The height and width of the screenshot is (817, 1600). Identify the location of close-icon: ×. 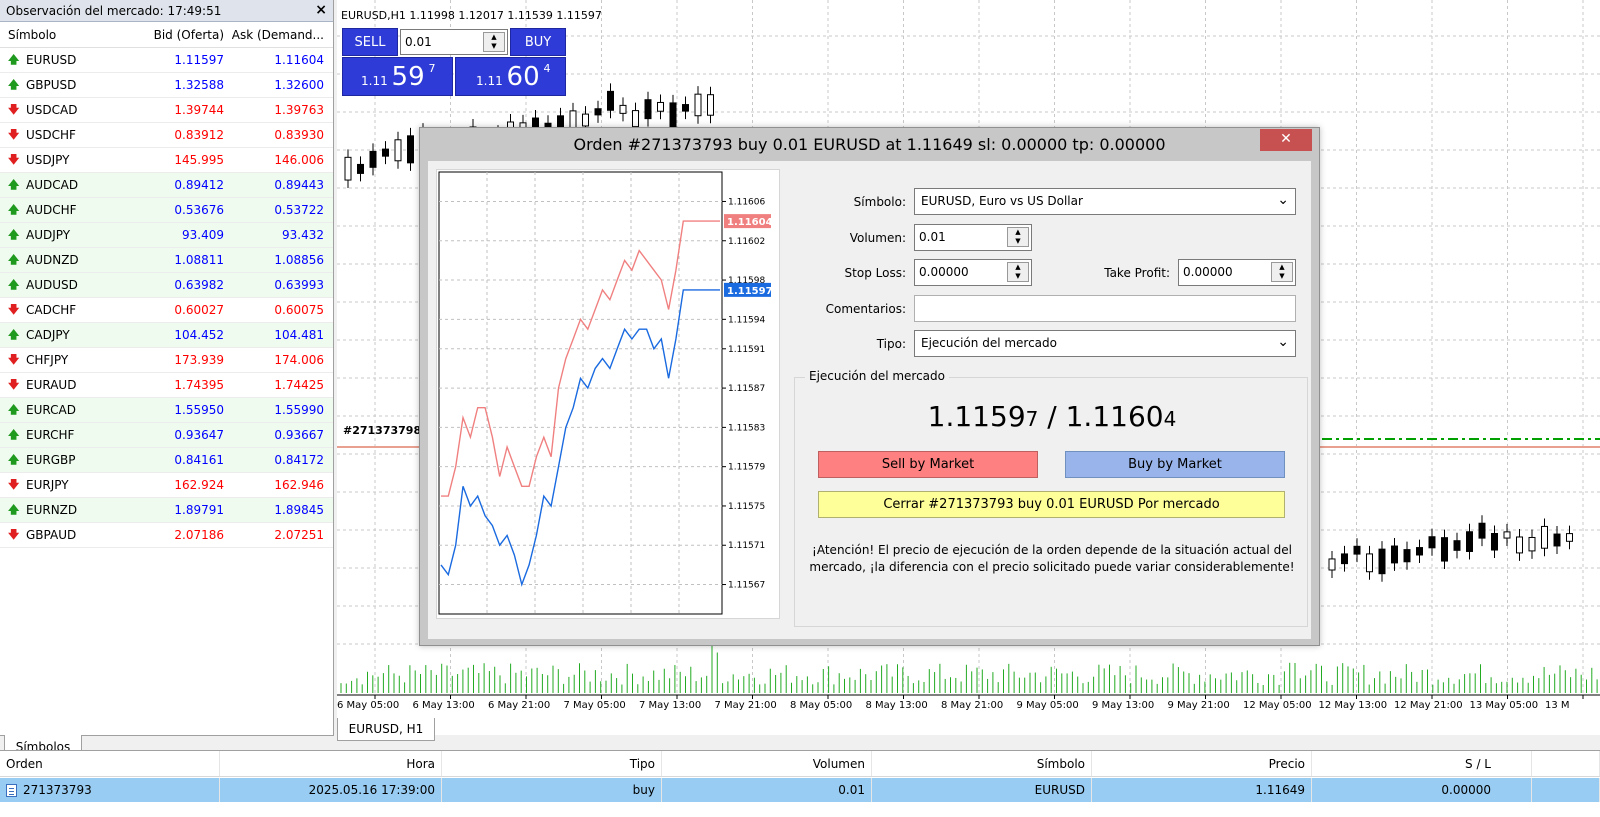
(321, 10).